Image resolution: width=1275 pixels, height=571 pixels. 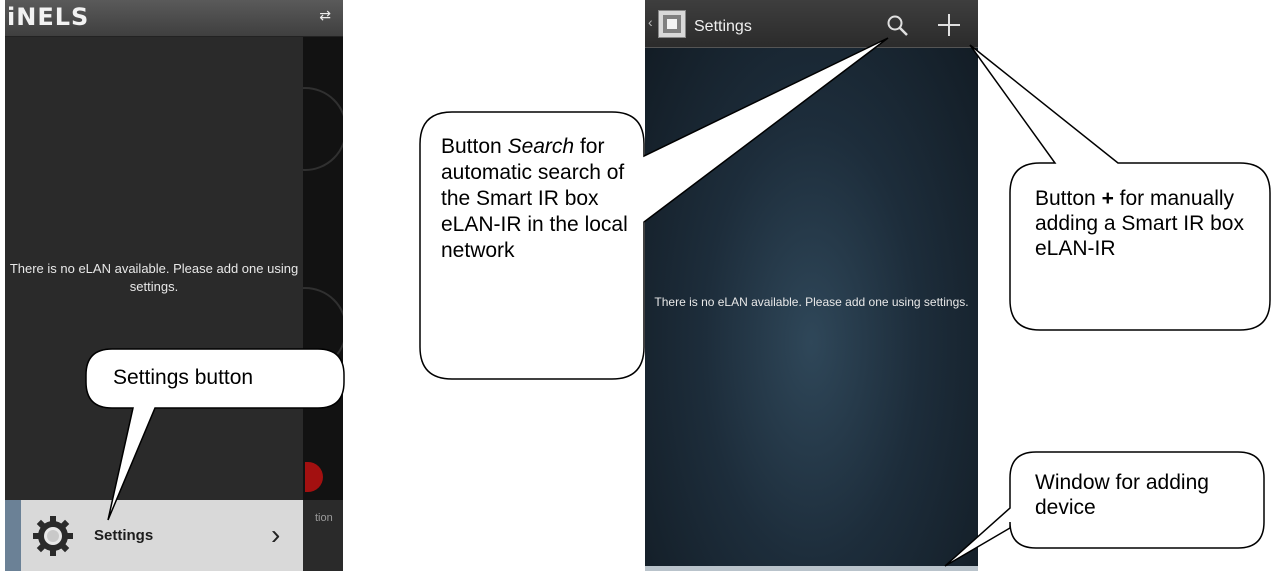 I want to click on plus-callout-prefix: Button, so click(x=1068, y=198).